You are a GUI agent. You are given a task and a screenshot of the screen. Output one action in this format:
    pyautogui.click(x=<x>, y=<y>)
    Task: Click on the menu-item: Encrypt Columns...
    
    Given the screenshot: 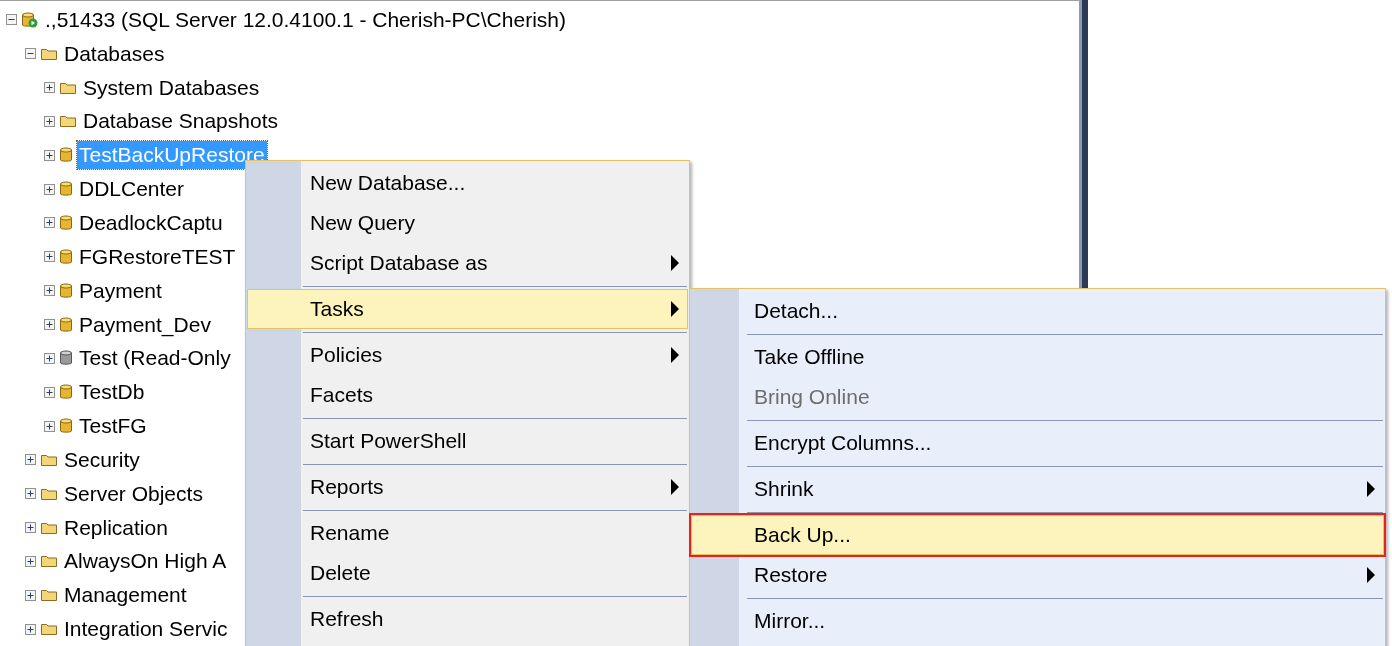 What is the action you would take?
    pyautogui.click(x=1037, y=443)
    